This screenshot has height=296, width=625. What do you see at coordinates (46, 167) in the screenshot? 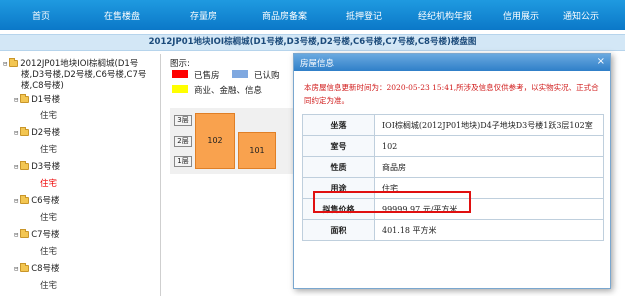
I see `tree-item-label: D3号楼` at bounding box center [46, 167].